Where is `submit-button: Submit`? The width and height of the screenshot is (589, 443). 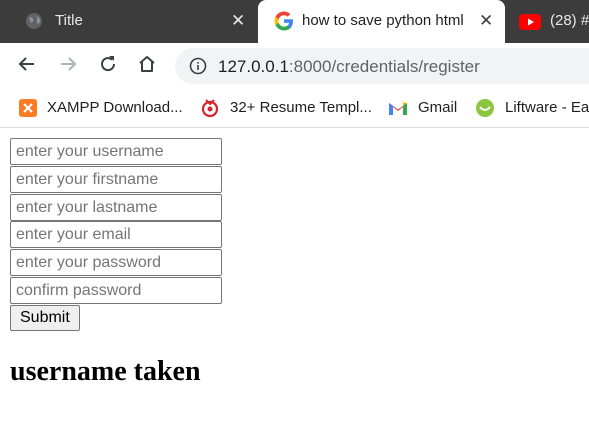
submit-button: Submit is located at coordinates (45, 318).